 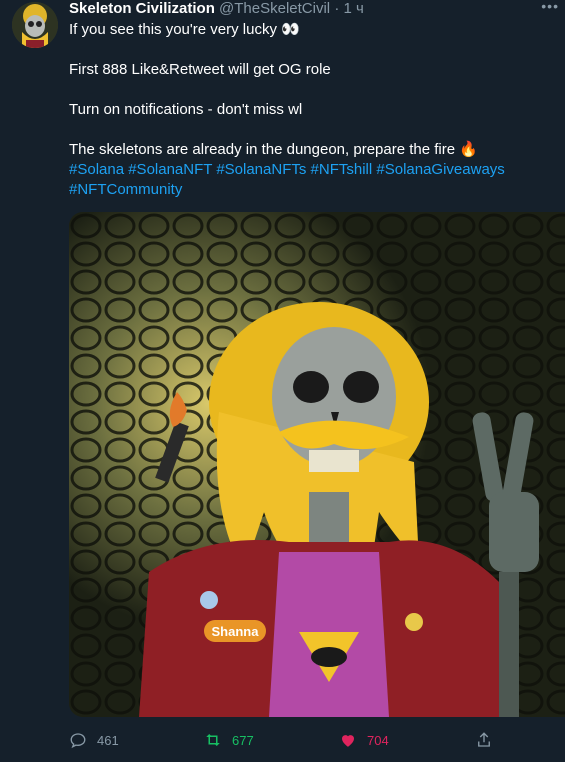 I want to click on user-handle: @TheSkeletCivil, so click(x=274, y=8).